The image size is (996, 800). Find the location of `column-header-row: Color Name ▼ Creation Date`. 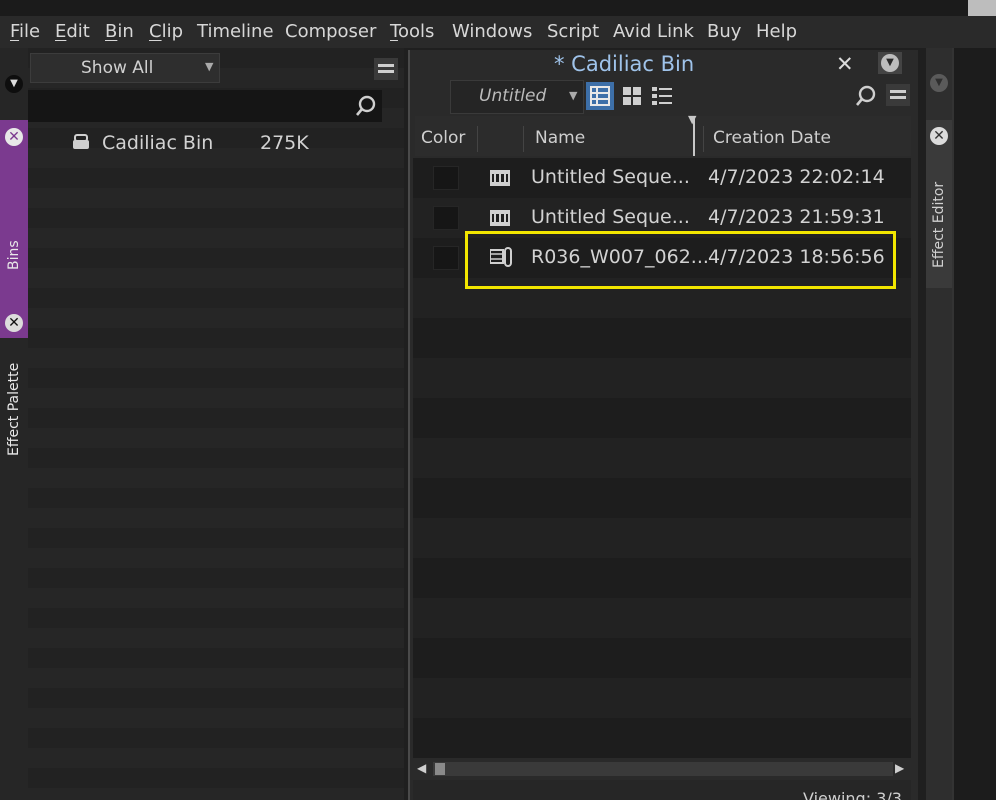

column-header-row: Color Name ▼ Creation Date is located at coordinates (663, 134).